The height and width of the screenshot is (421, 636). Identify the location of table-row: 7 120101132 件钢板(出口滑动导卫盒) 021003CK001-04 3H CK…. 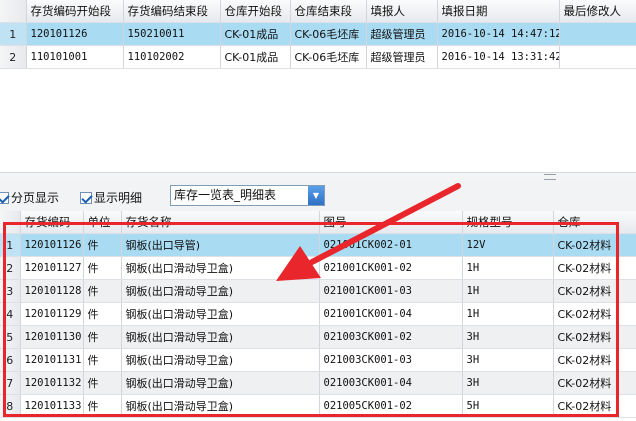
(318, 383).